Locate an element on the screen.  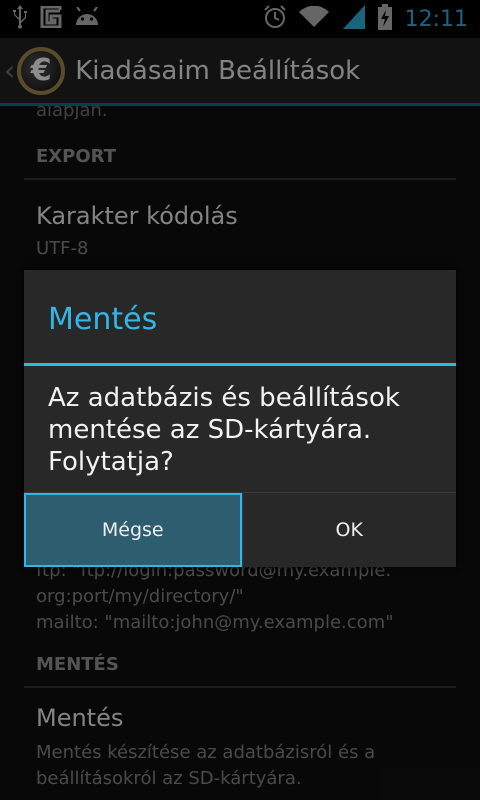
dialog-title: Mentés is located at coordinates (240, 318).